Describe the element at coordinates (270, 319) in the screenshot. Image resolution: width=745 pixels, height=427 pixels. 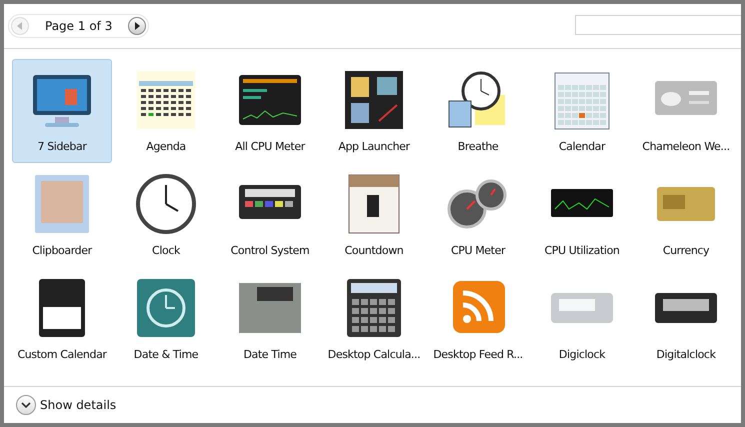
I see `gadget-tile: Date Time` at that location.